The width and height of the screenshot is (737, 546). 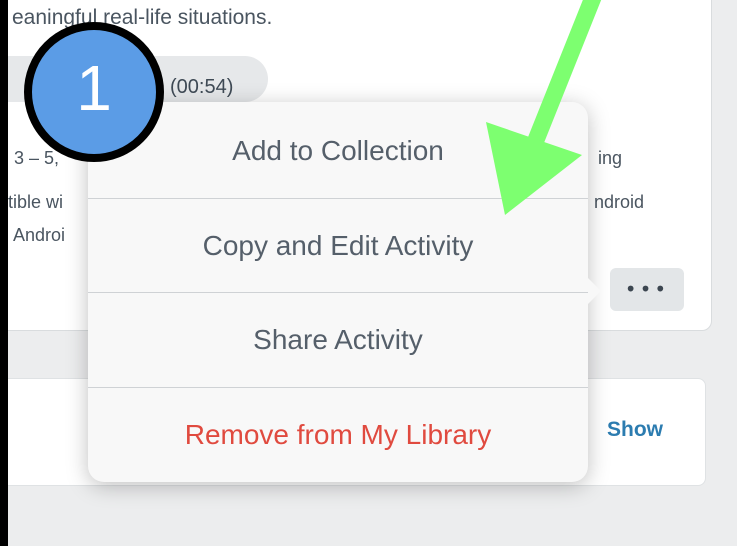 I want to click on step-number-badge: 1, so click(x=94, y=92).